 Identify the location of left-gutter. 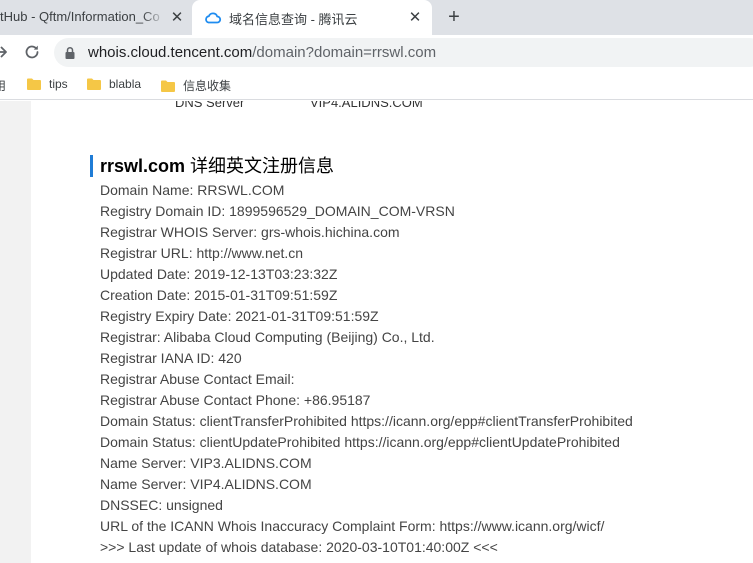
(15, 332).